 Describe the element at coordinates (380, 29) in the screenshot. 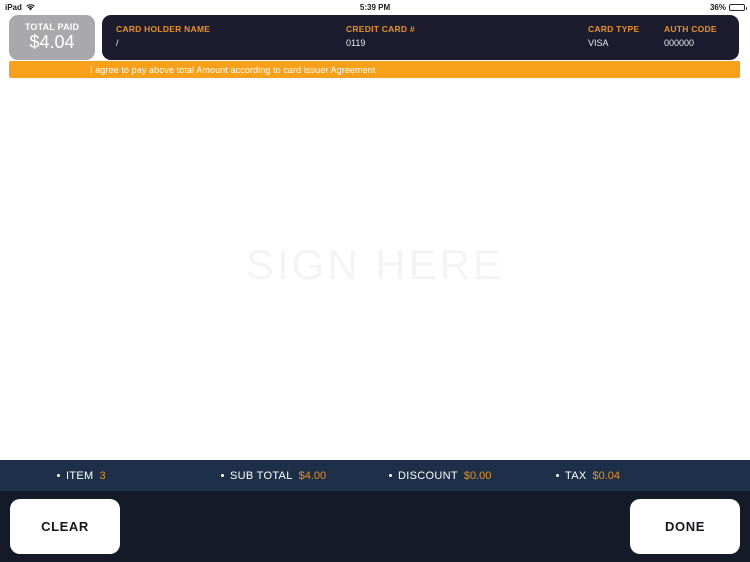

I see `credit-card-number-label: CREDIT CARD #` at that location.